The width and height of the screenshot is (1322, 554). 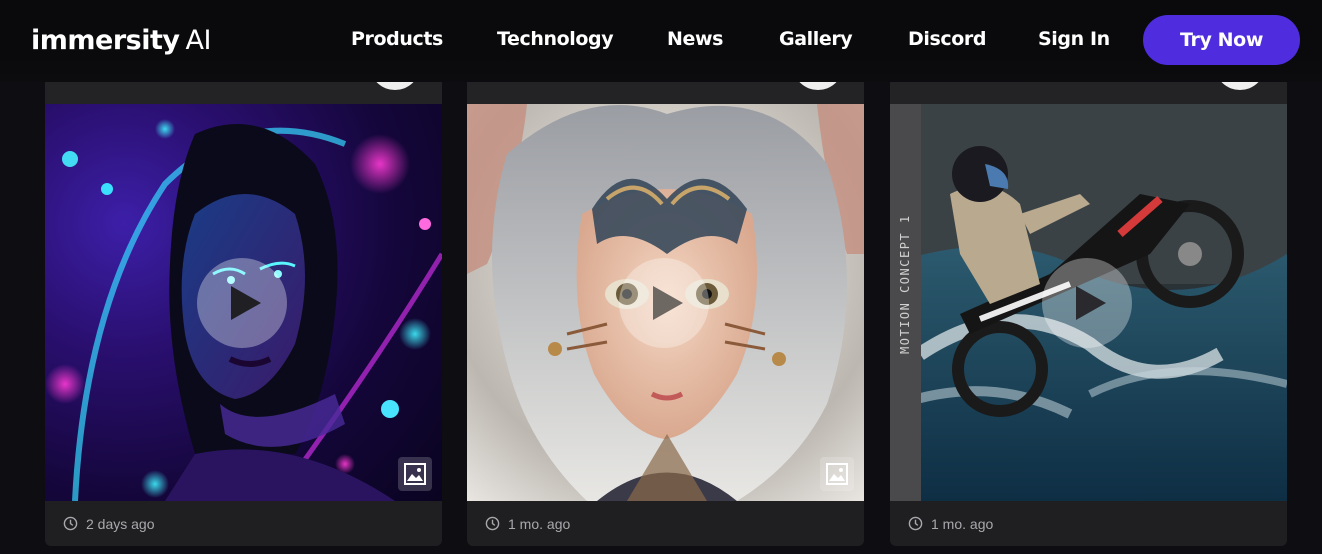 What do you see at coordinates (397, 39) in the screenshot?
I see `nav-products: Products` at bounding box center [397, 39].